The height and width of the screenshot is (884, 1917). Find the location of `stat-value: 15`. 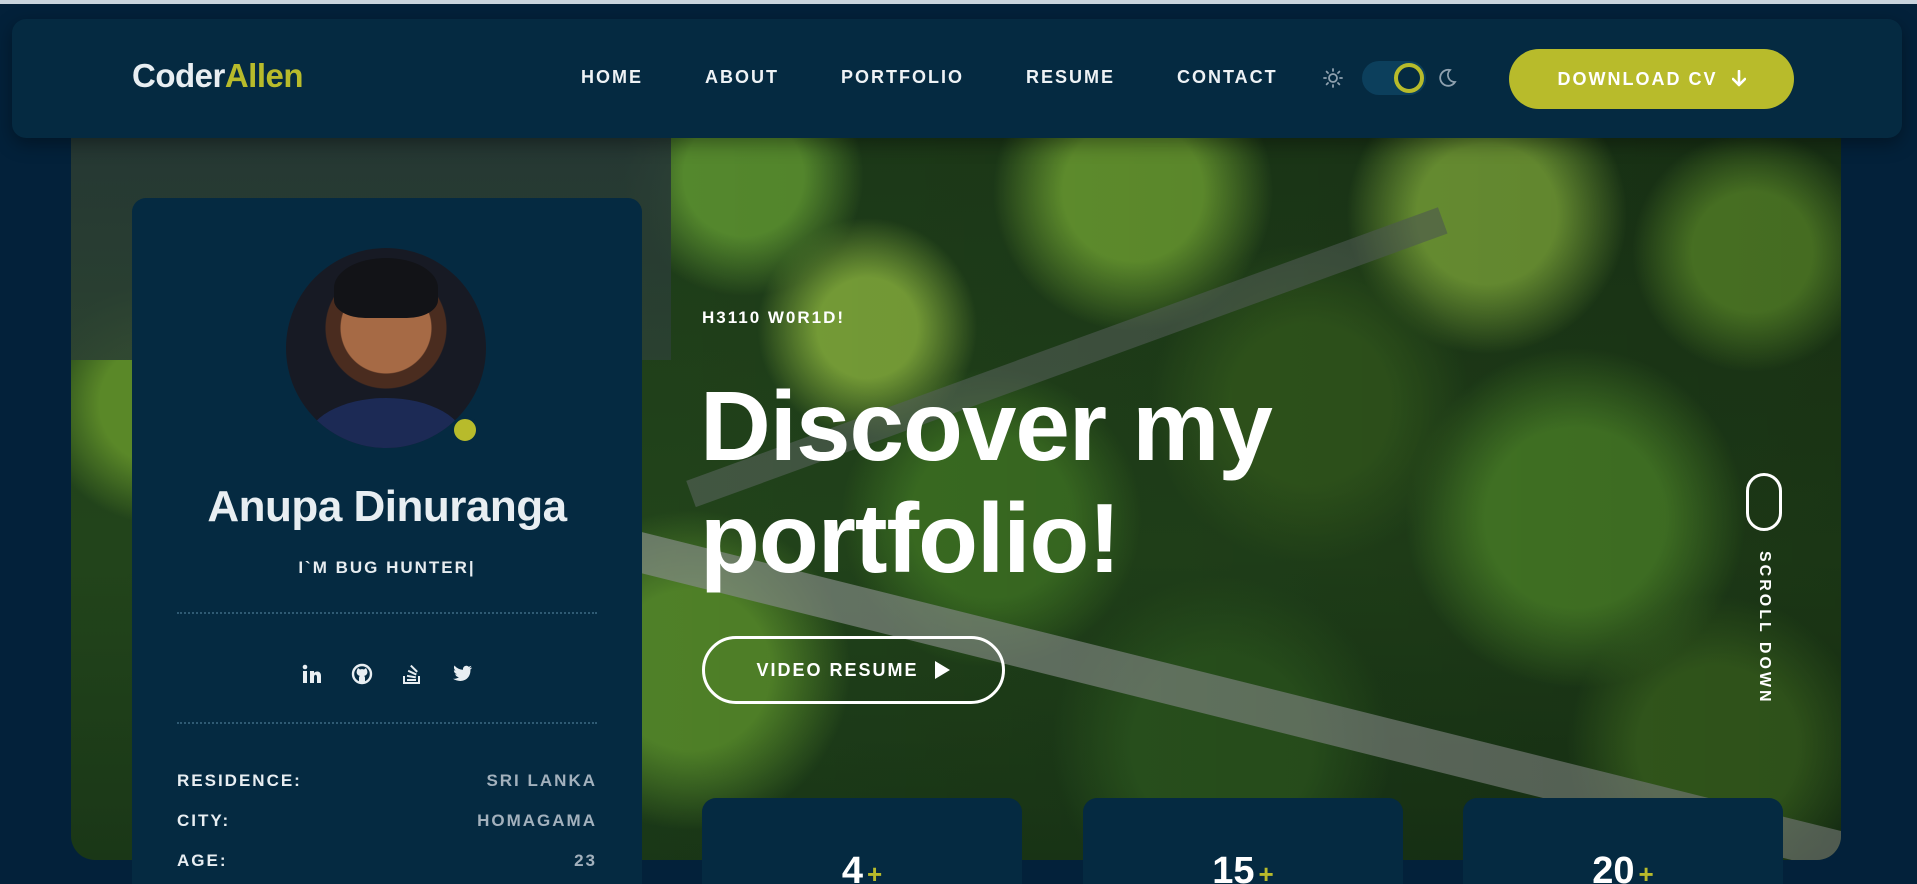

stat-value: 15 is located at coordinates (1233, 867).